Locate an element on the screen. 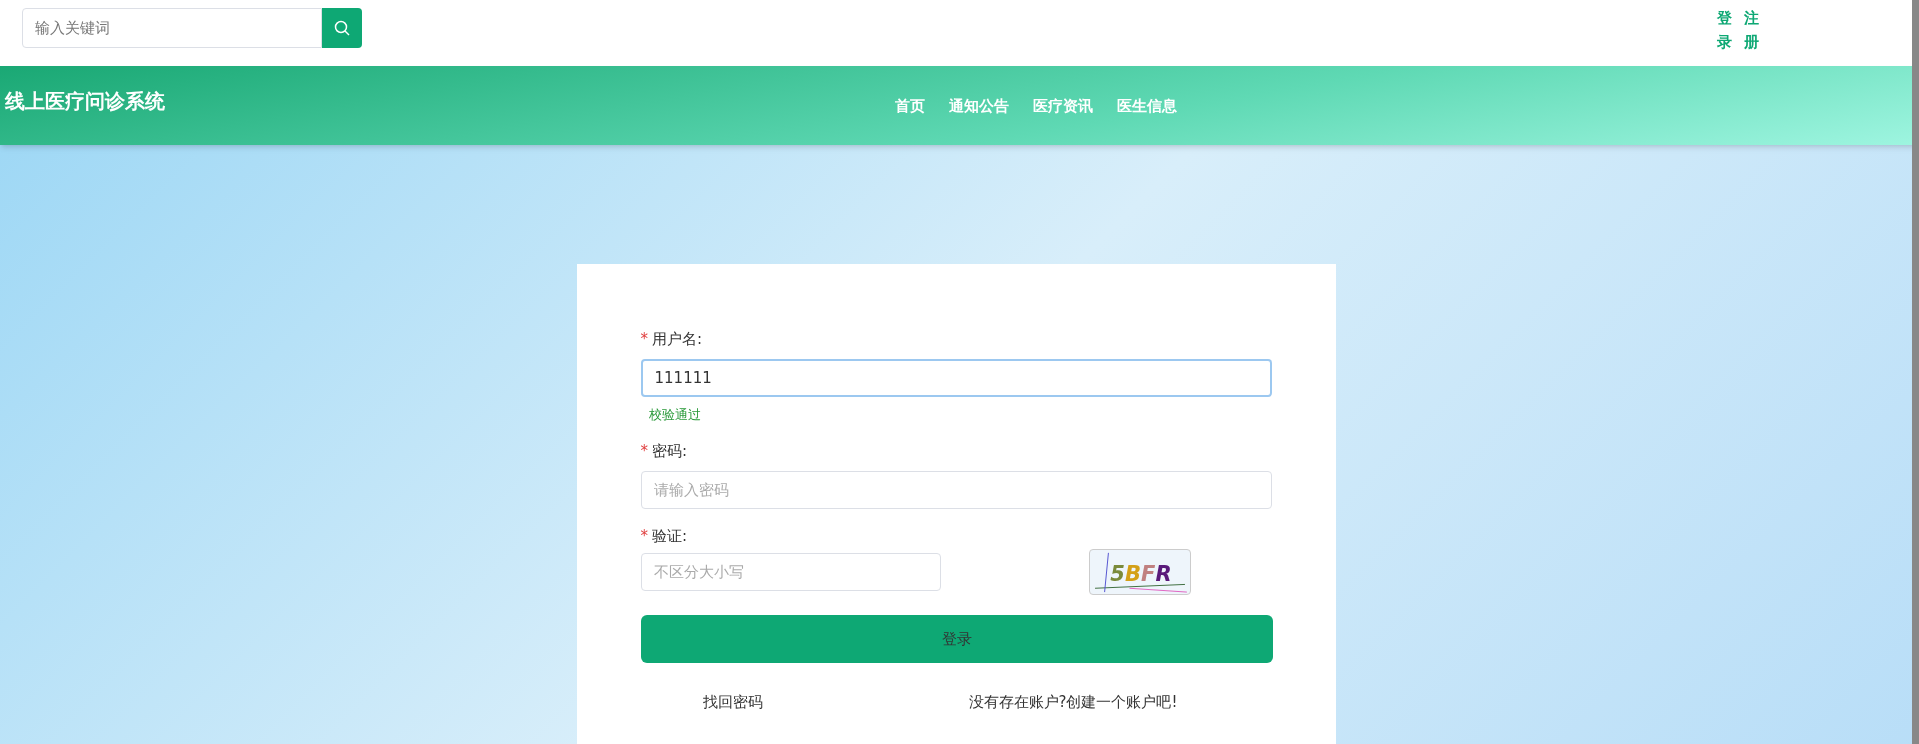  captcha-image: 5BFR is located at coordinates (1139, 572).